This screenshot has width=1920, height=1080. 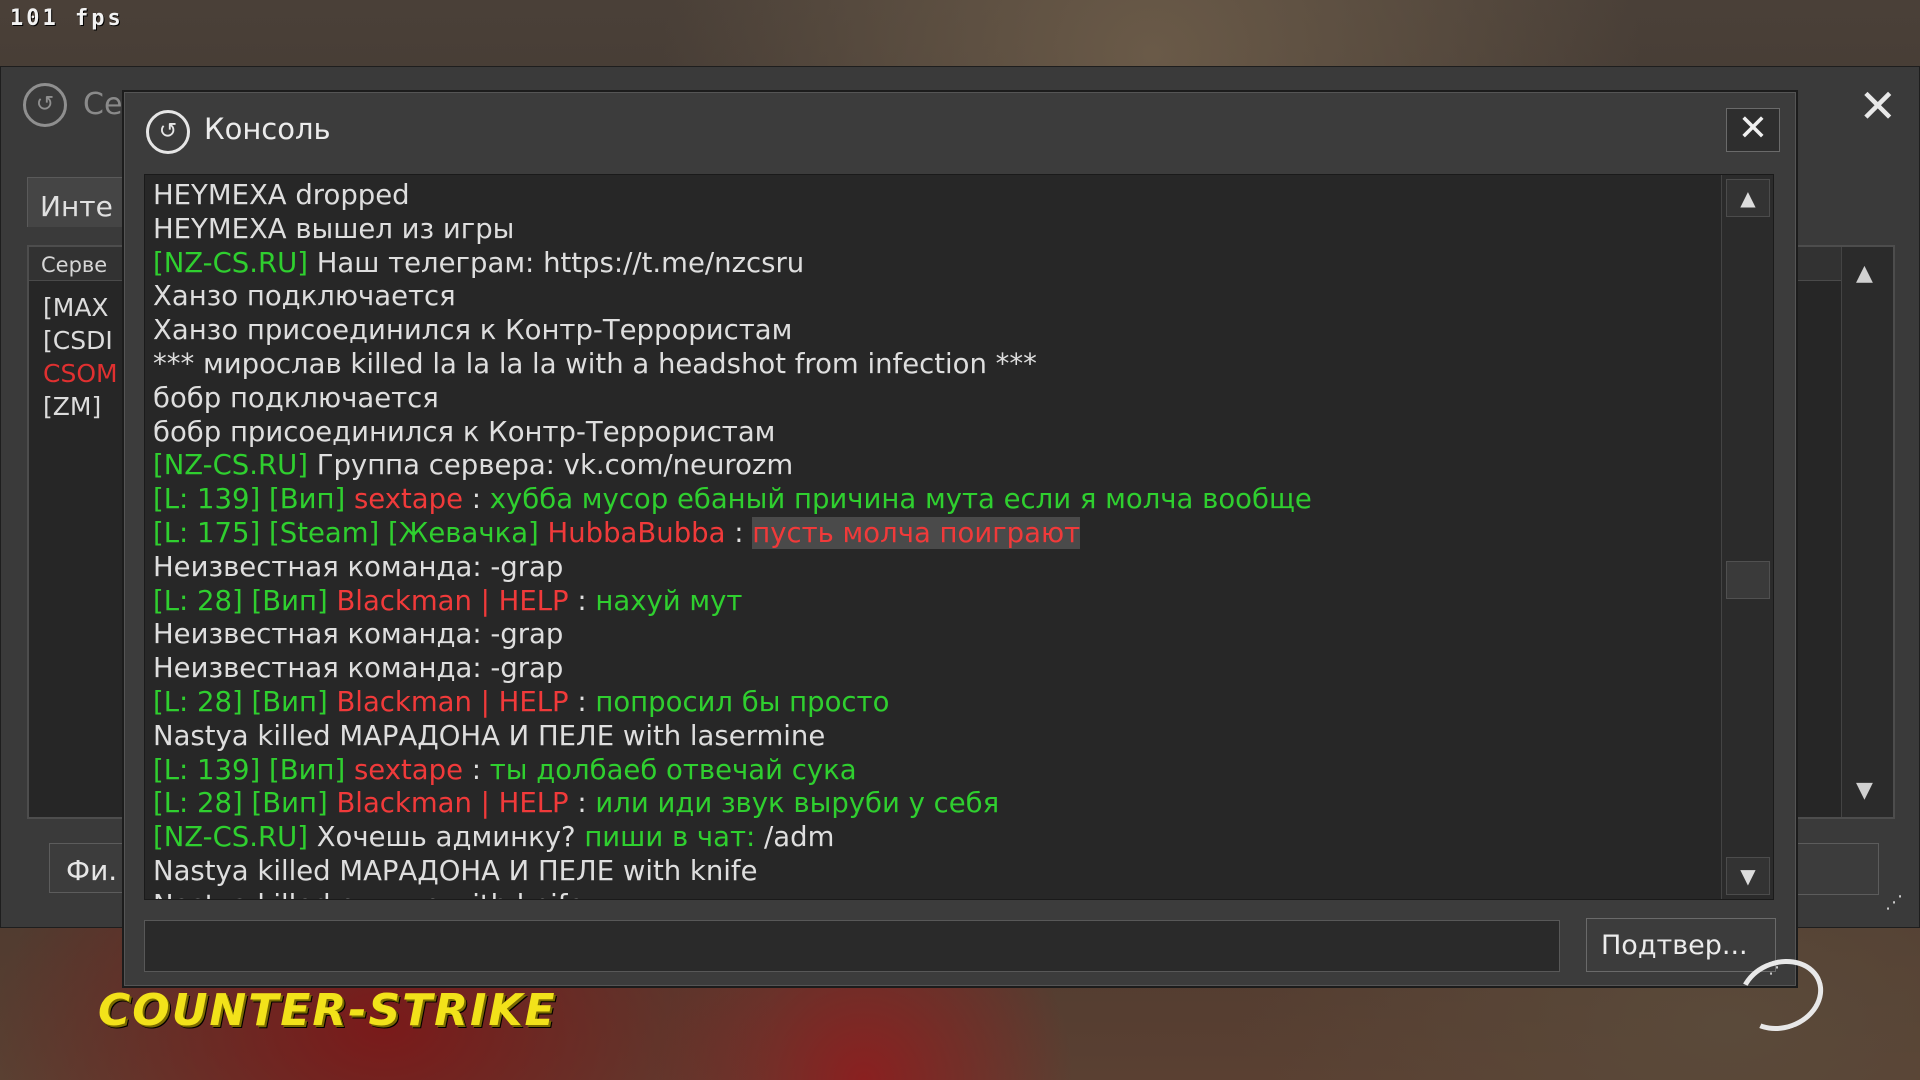 I want to click on console-title: Консоль, so click(x=267, y=129).